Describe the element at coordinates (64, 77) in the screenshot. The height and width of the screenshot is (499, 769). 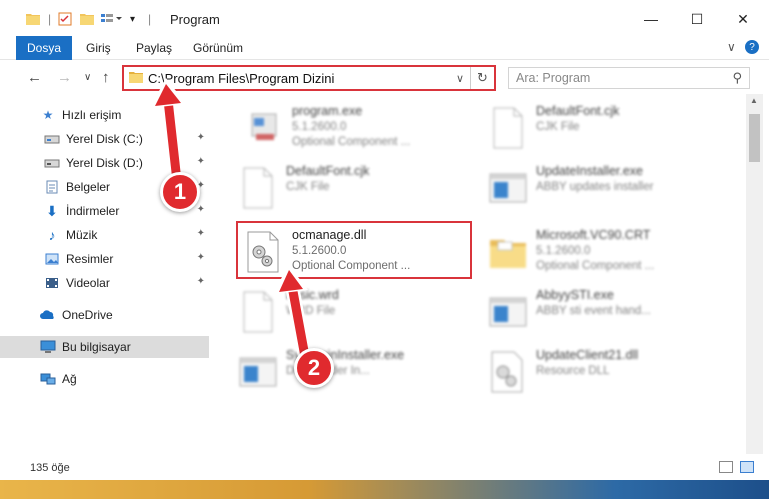
I see `forward-button: →` at that location.